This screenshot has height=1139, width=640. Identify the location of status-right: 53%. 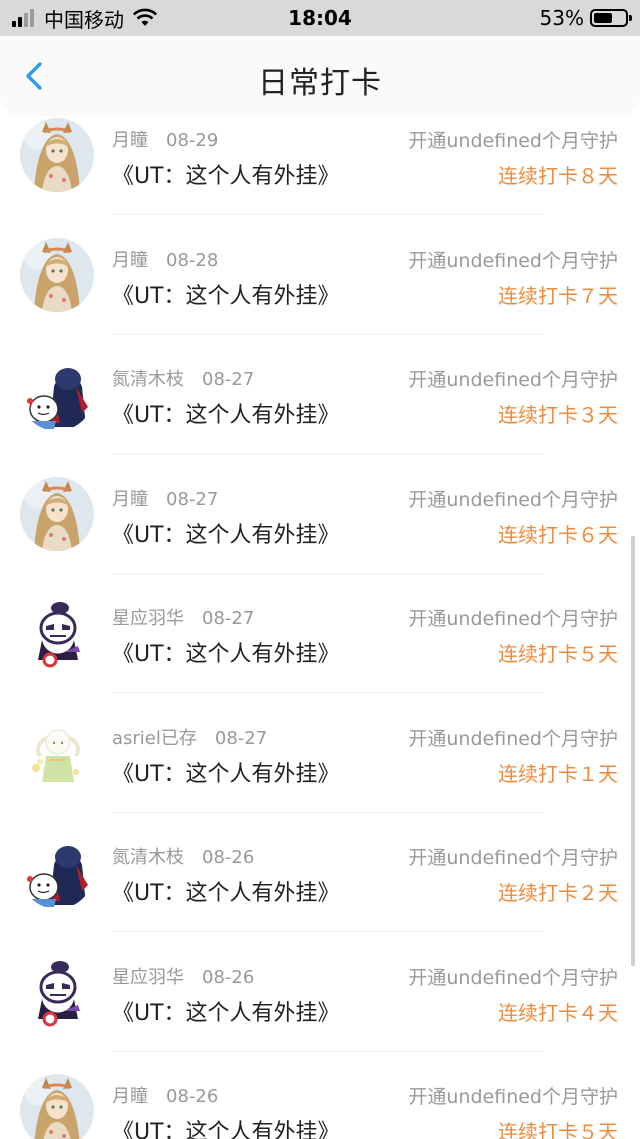
(585, 18).